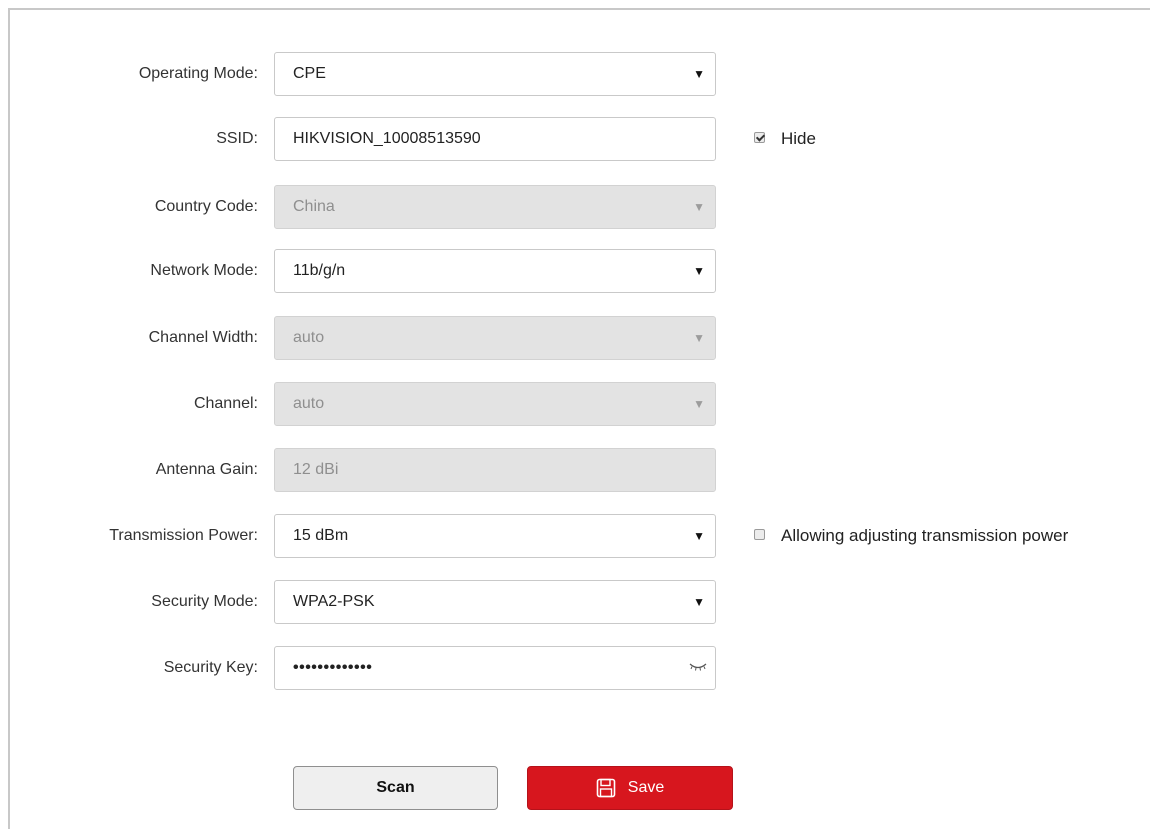  I want to click on channel-label: Channel:, so click(225, 403).